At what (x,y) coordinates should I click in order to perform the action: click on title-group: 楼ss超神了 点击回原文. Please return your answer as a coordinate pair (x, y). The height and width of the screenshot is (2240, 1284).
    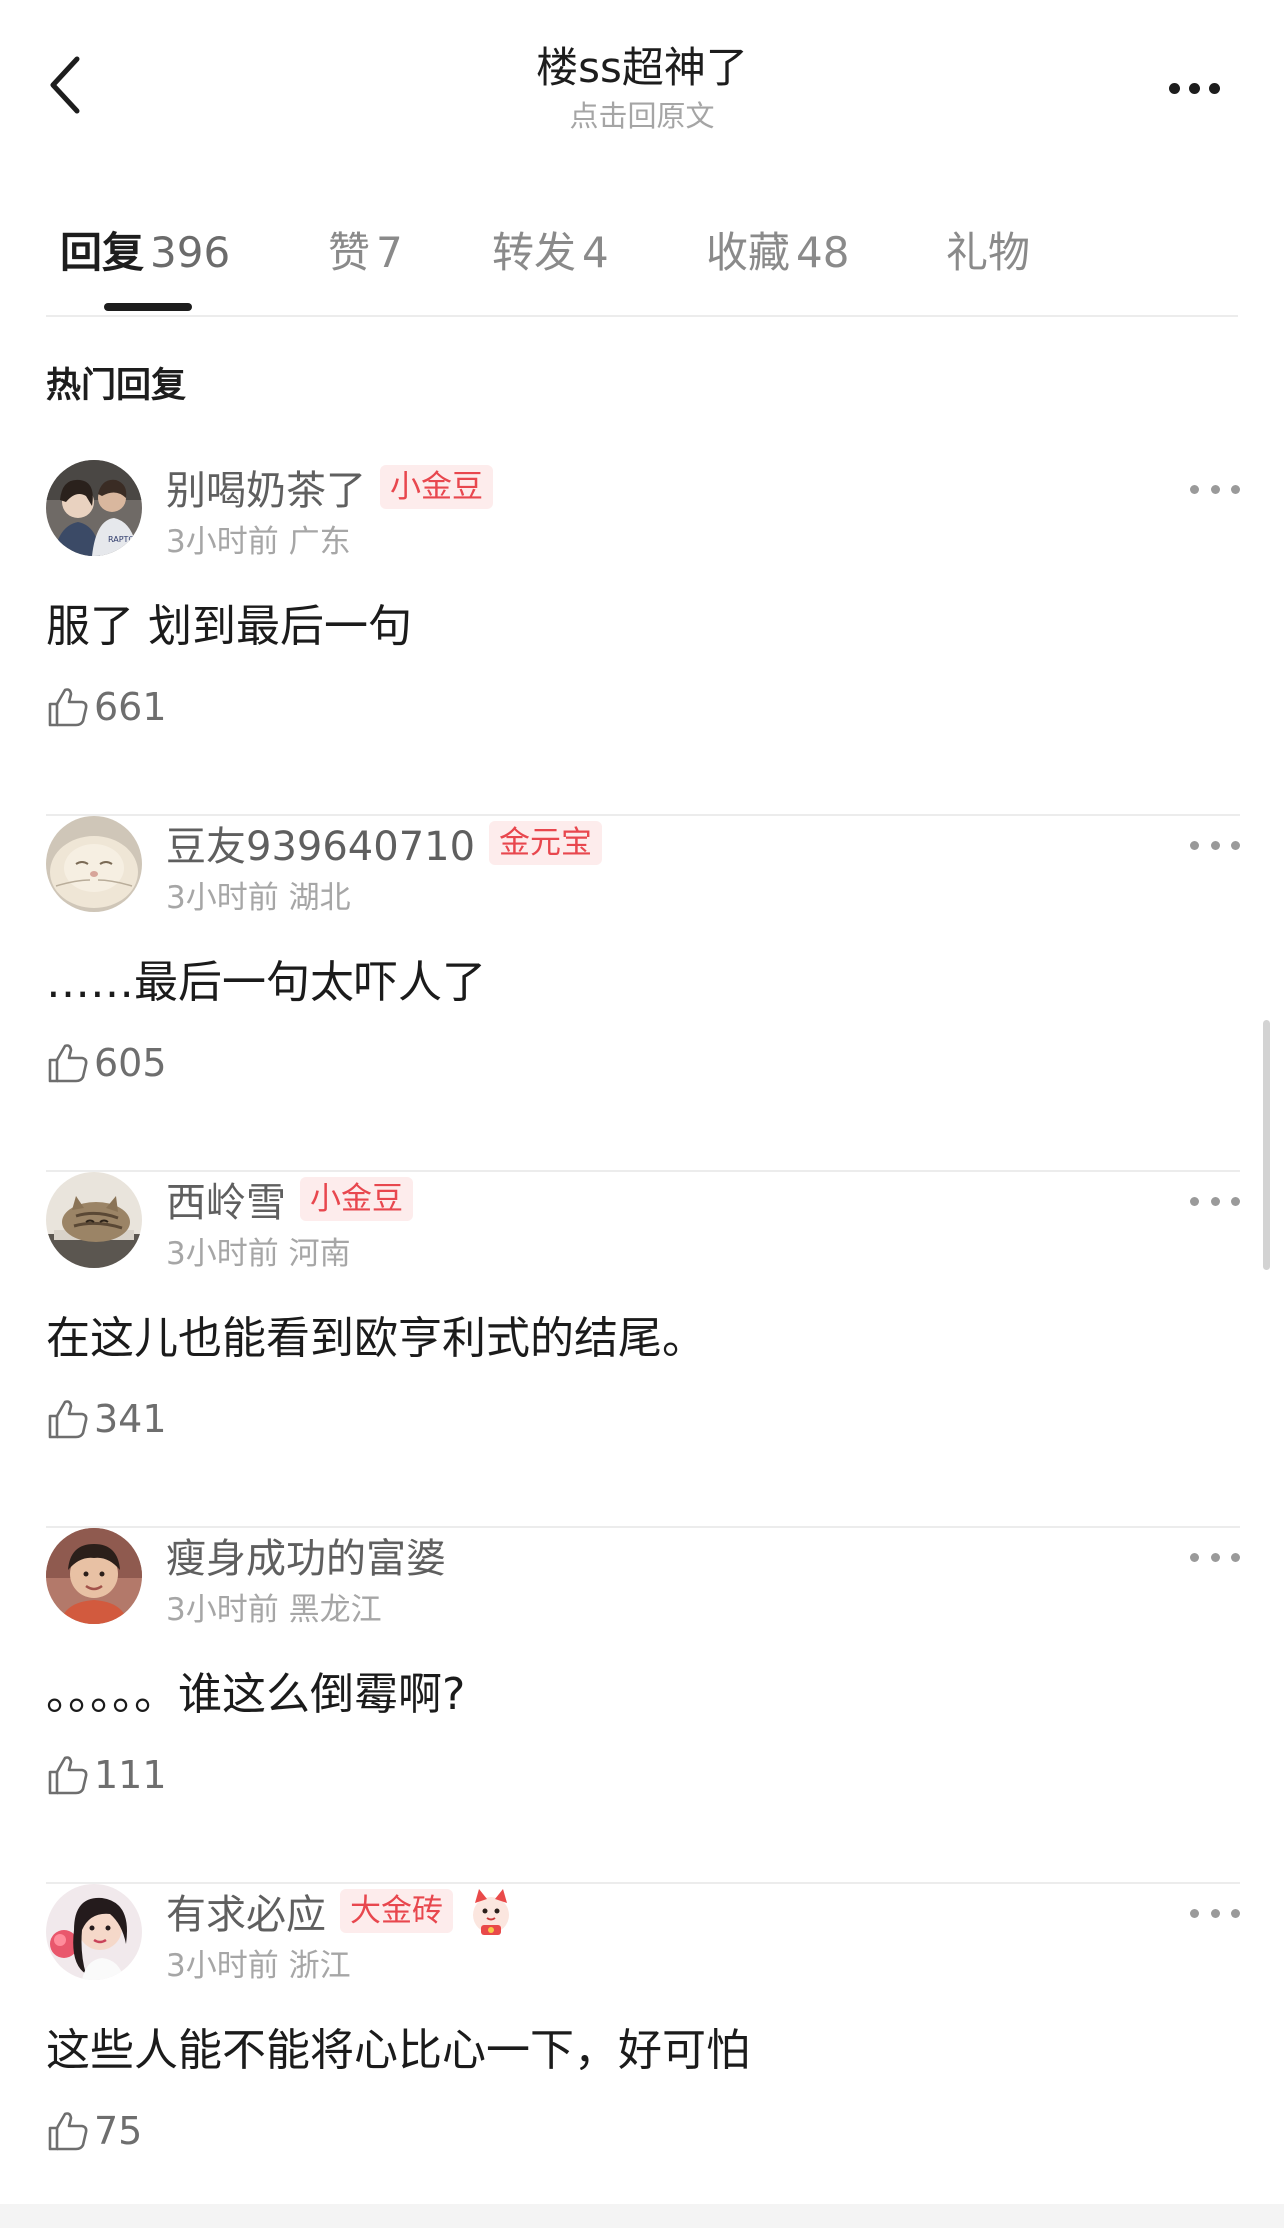
    Looking at the image, I should click on (642, 87).